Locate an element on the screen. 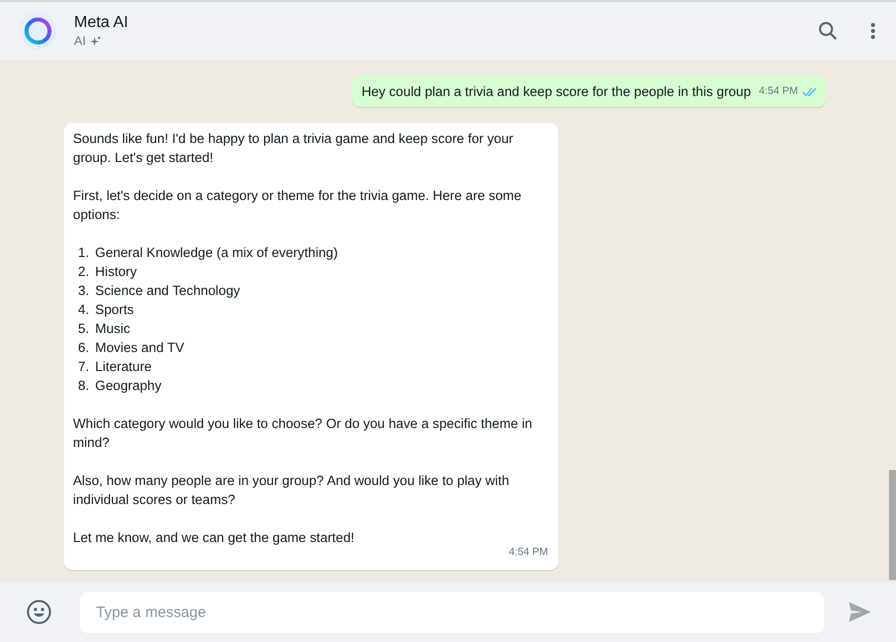 This screenshot has width=896, height=642. list-item-text: Geography is located at coordinates (128, 386).